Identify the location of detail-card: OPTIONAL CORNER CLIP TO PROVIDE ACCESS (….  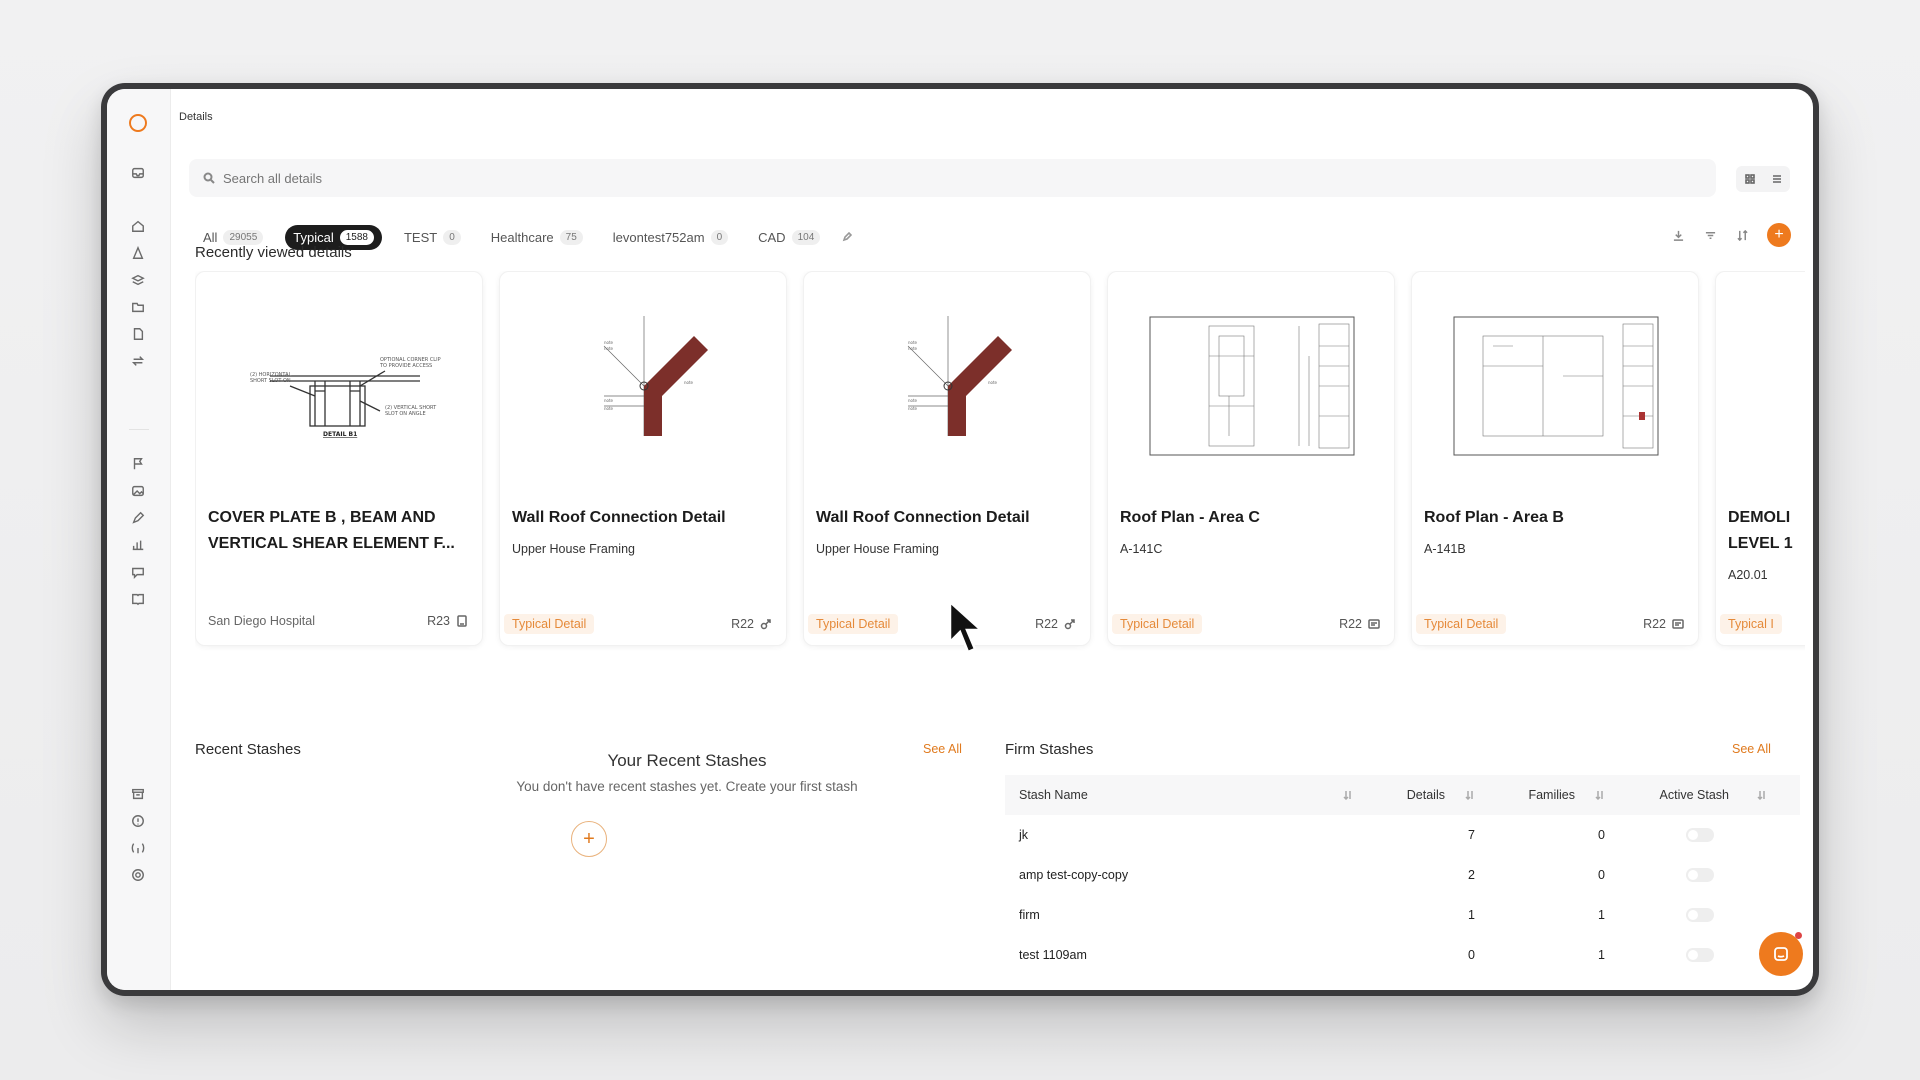
(339, 458).